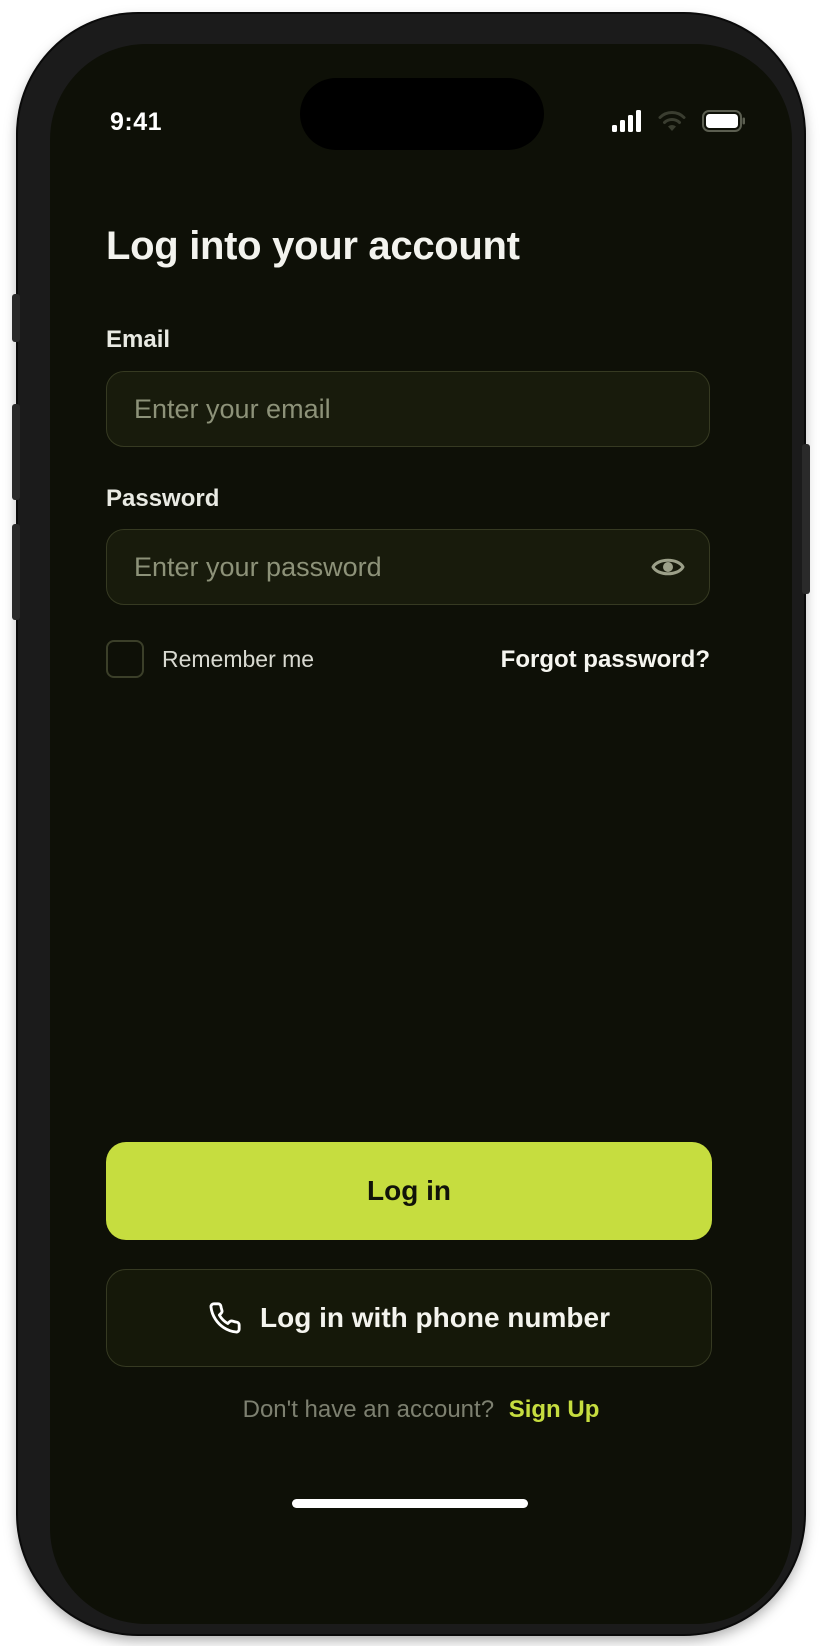 This screenshot has width=822, height=1646. Describe the element at coordinates (422, 114) in the screenshot. I see `dynamic-island` at that location.